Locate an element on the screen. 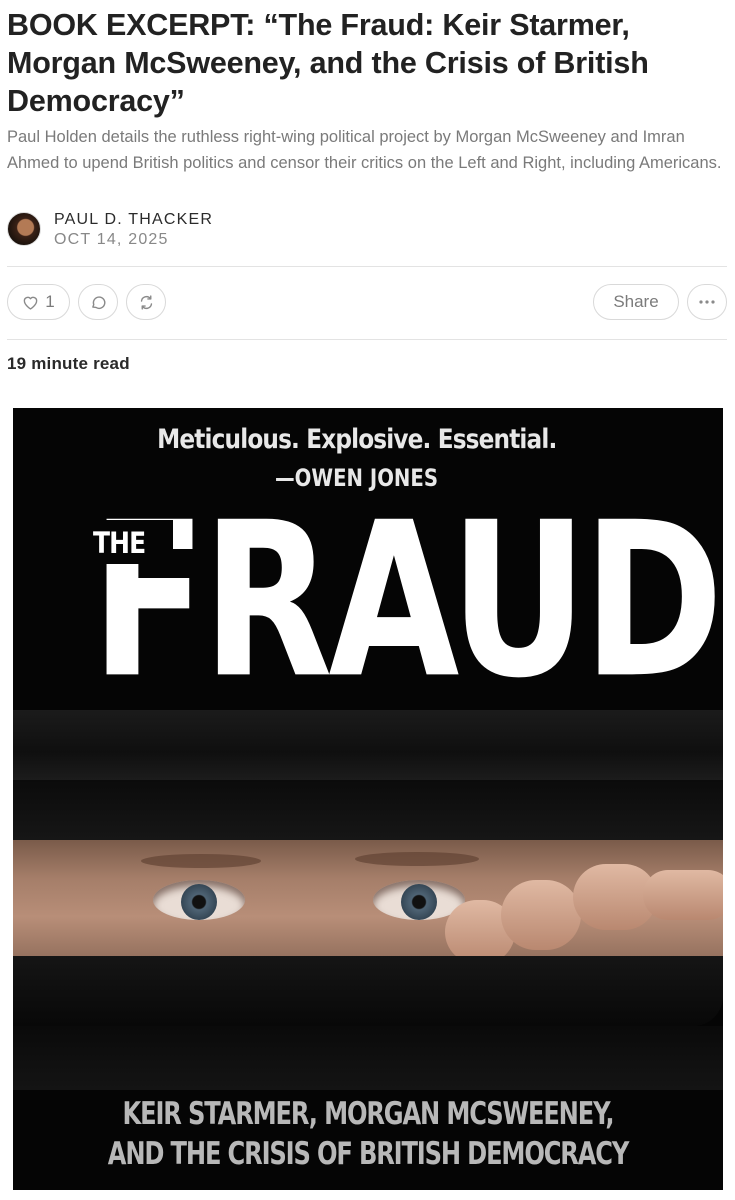 Image resolution: width=735 pixels, height=1200 pixels. cover-title-small: THE is located at coordinates (119, 543).